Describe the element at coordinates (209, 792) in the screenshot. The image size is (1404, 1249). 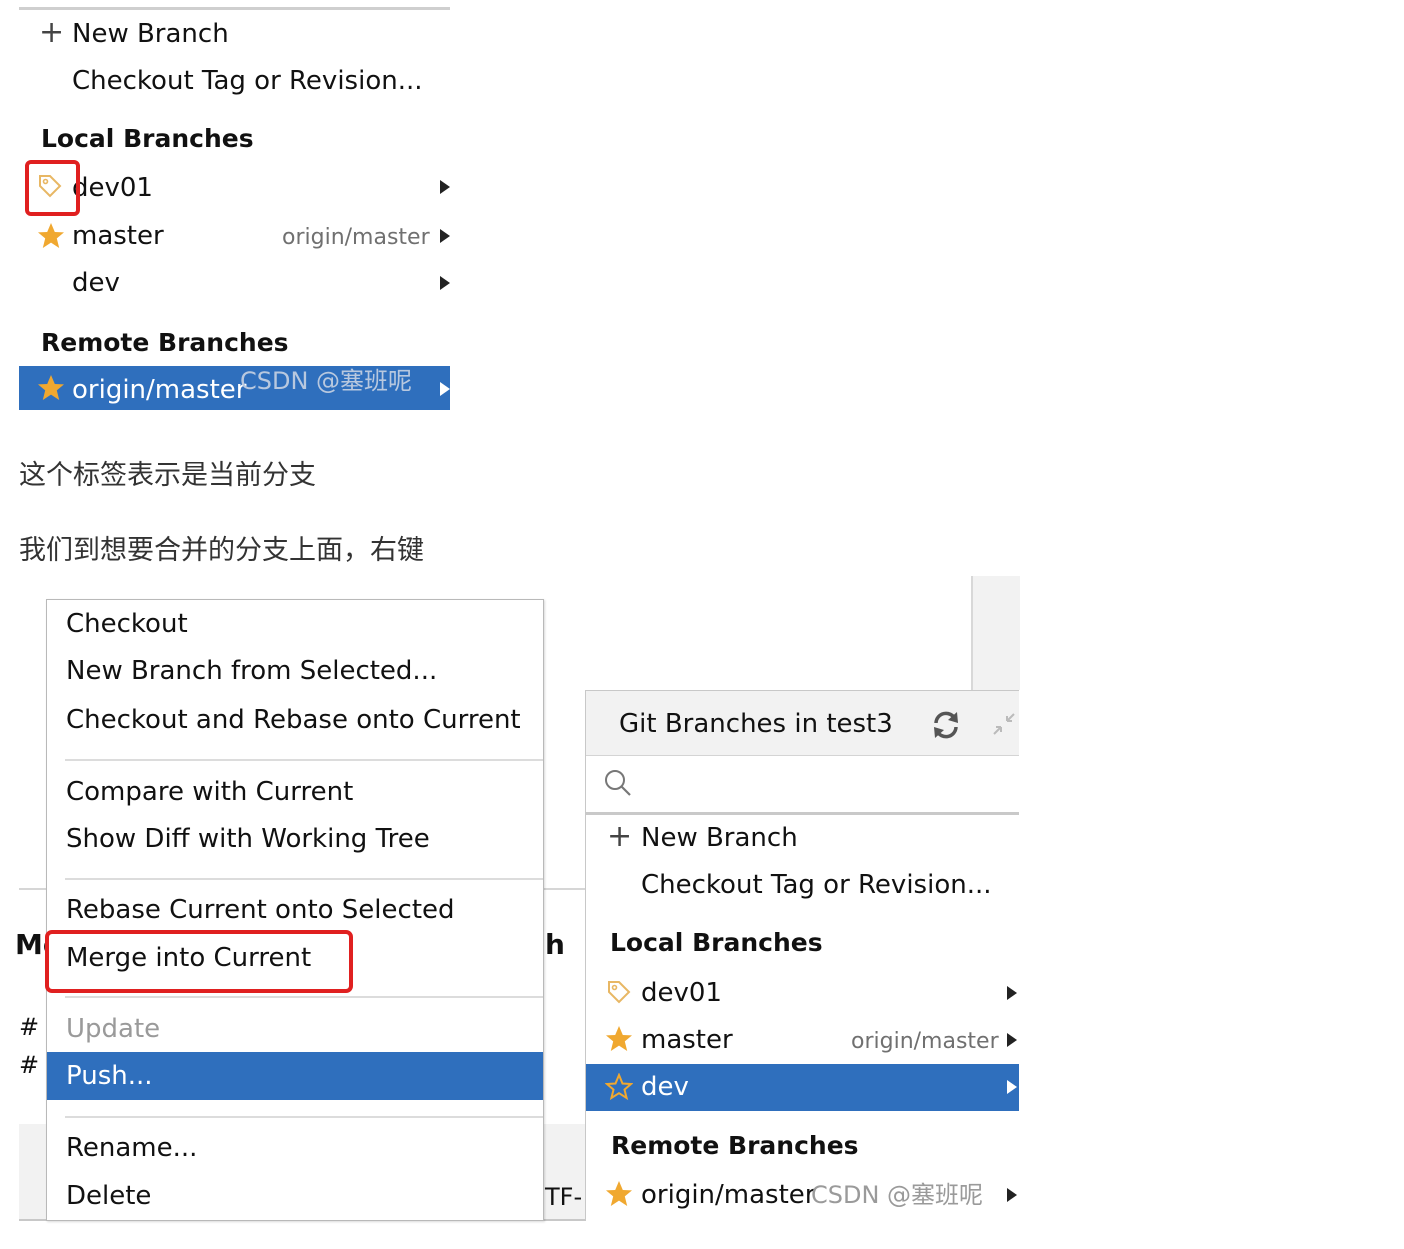
I see `menu-item-compare-with-current: Compare with Current` at that location.